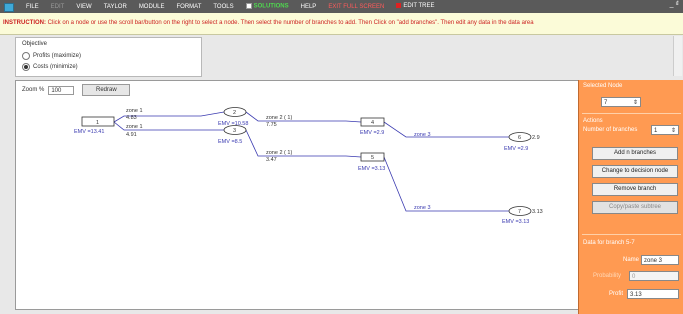 This screenshot has width=683, height=314. I want to click on branch-label-value: 3.47, so click(271, 160).